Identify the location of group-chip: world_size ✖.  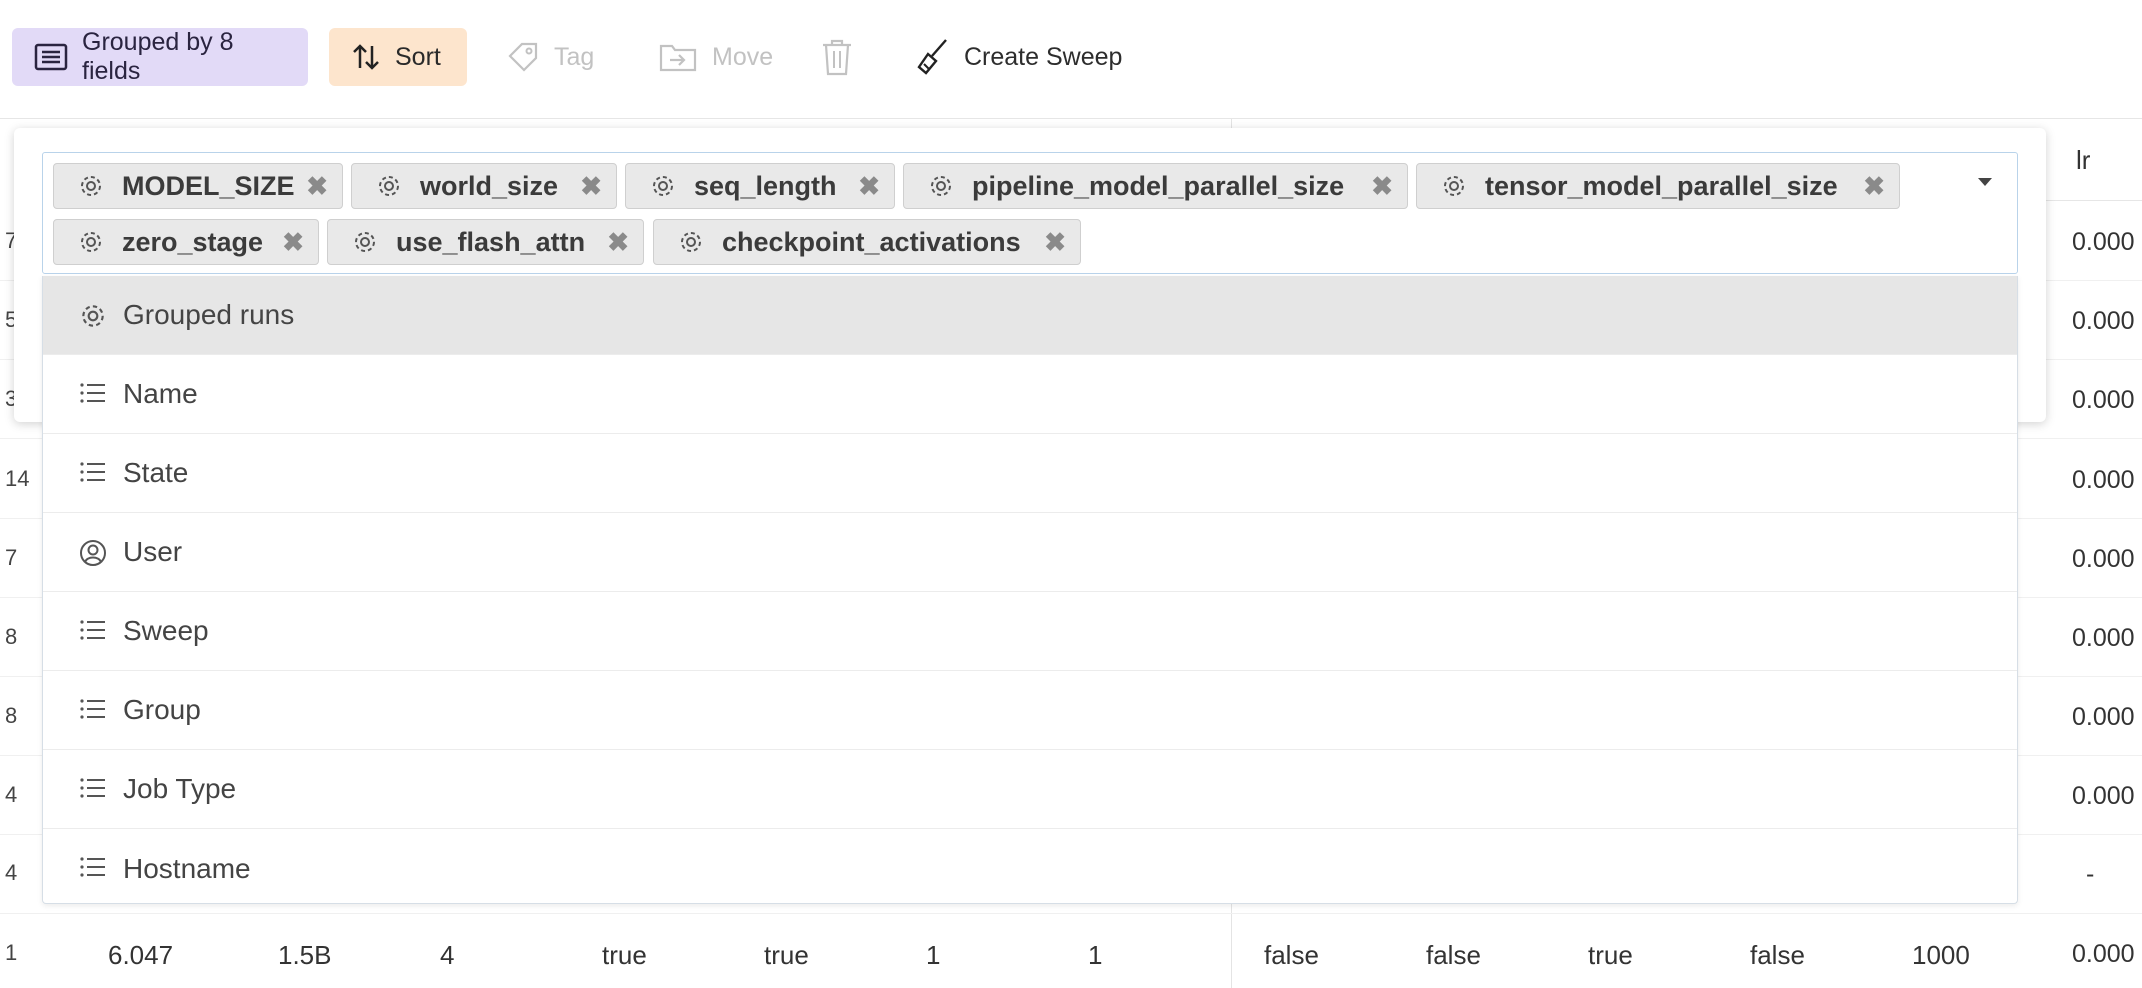
(484, 186).